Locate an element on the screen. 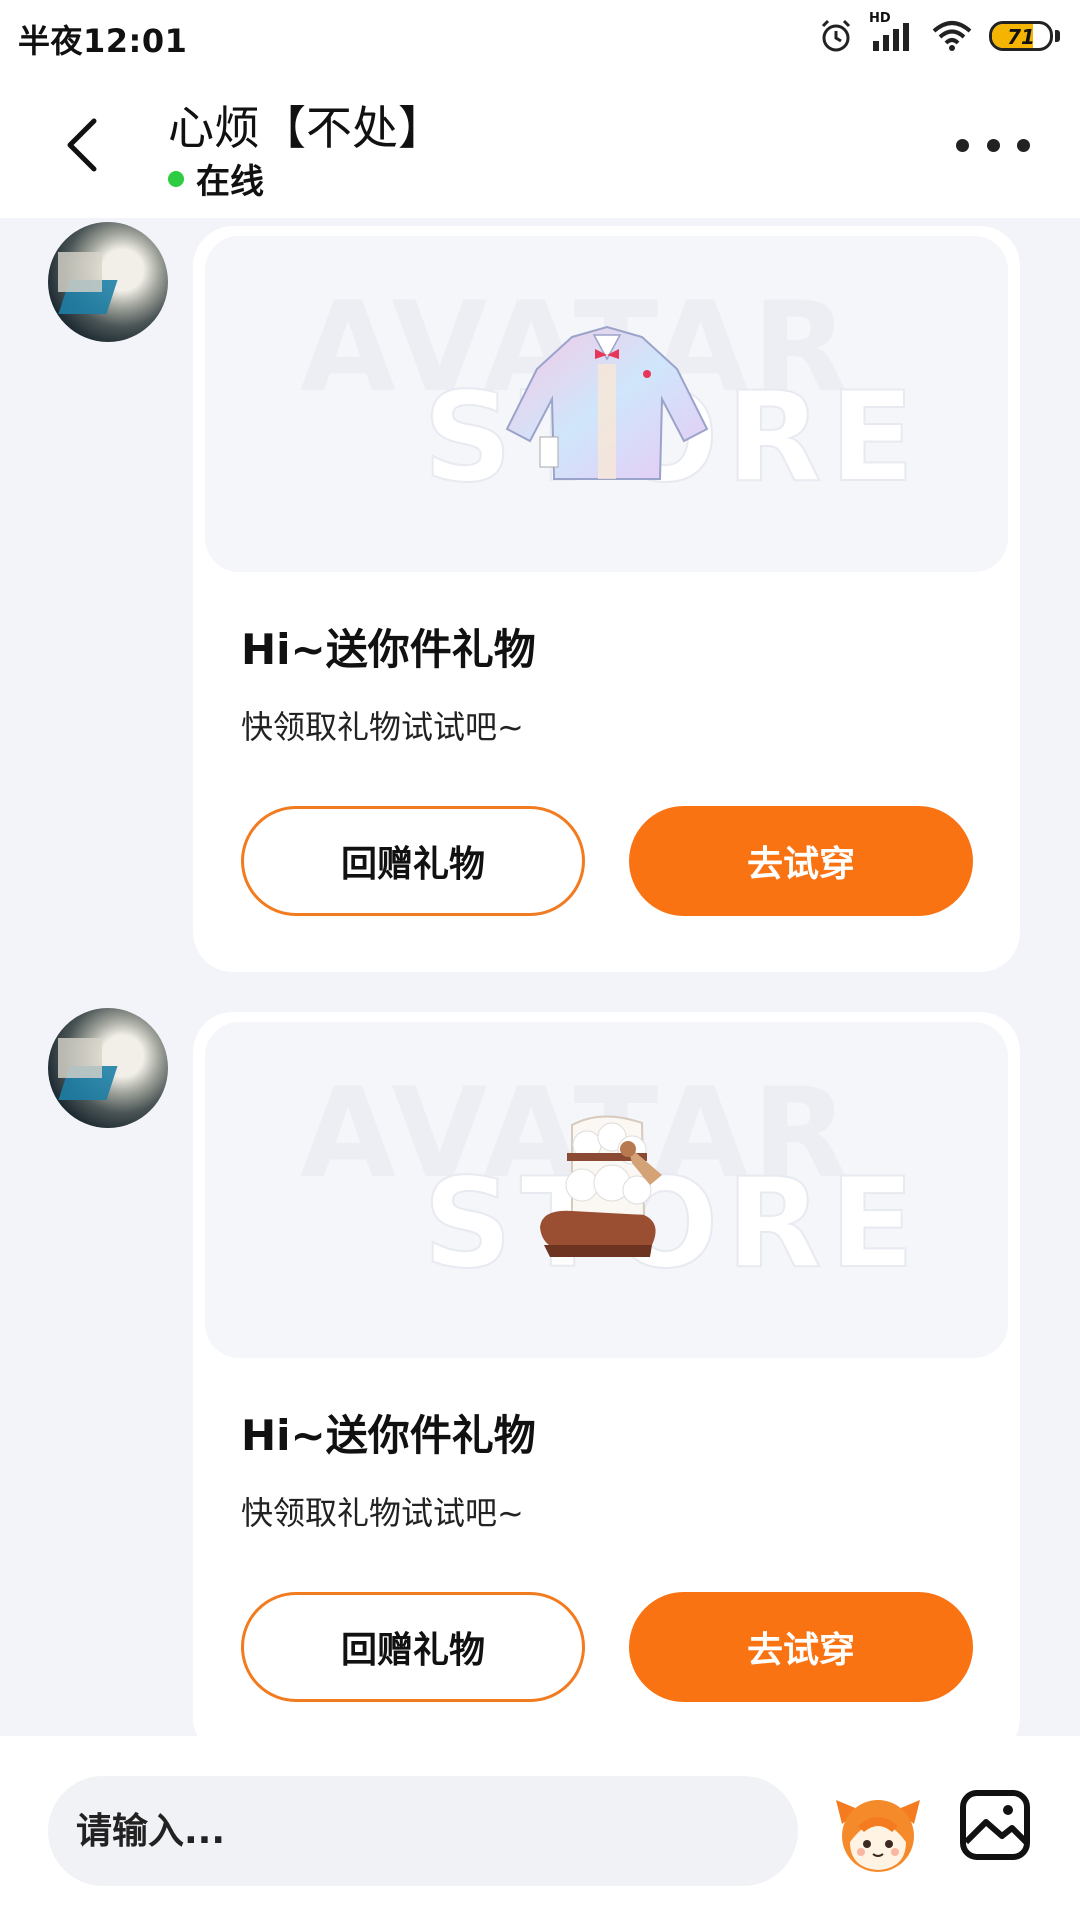 The width and height of the screenshot is (1080, 1920). message-input is located at coordinates (437, 1831).